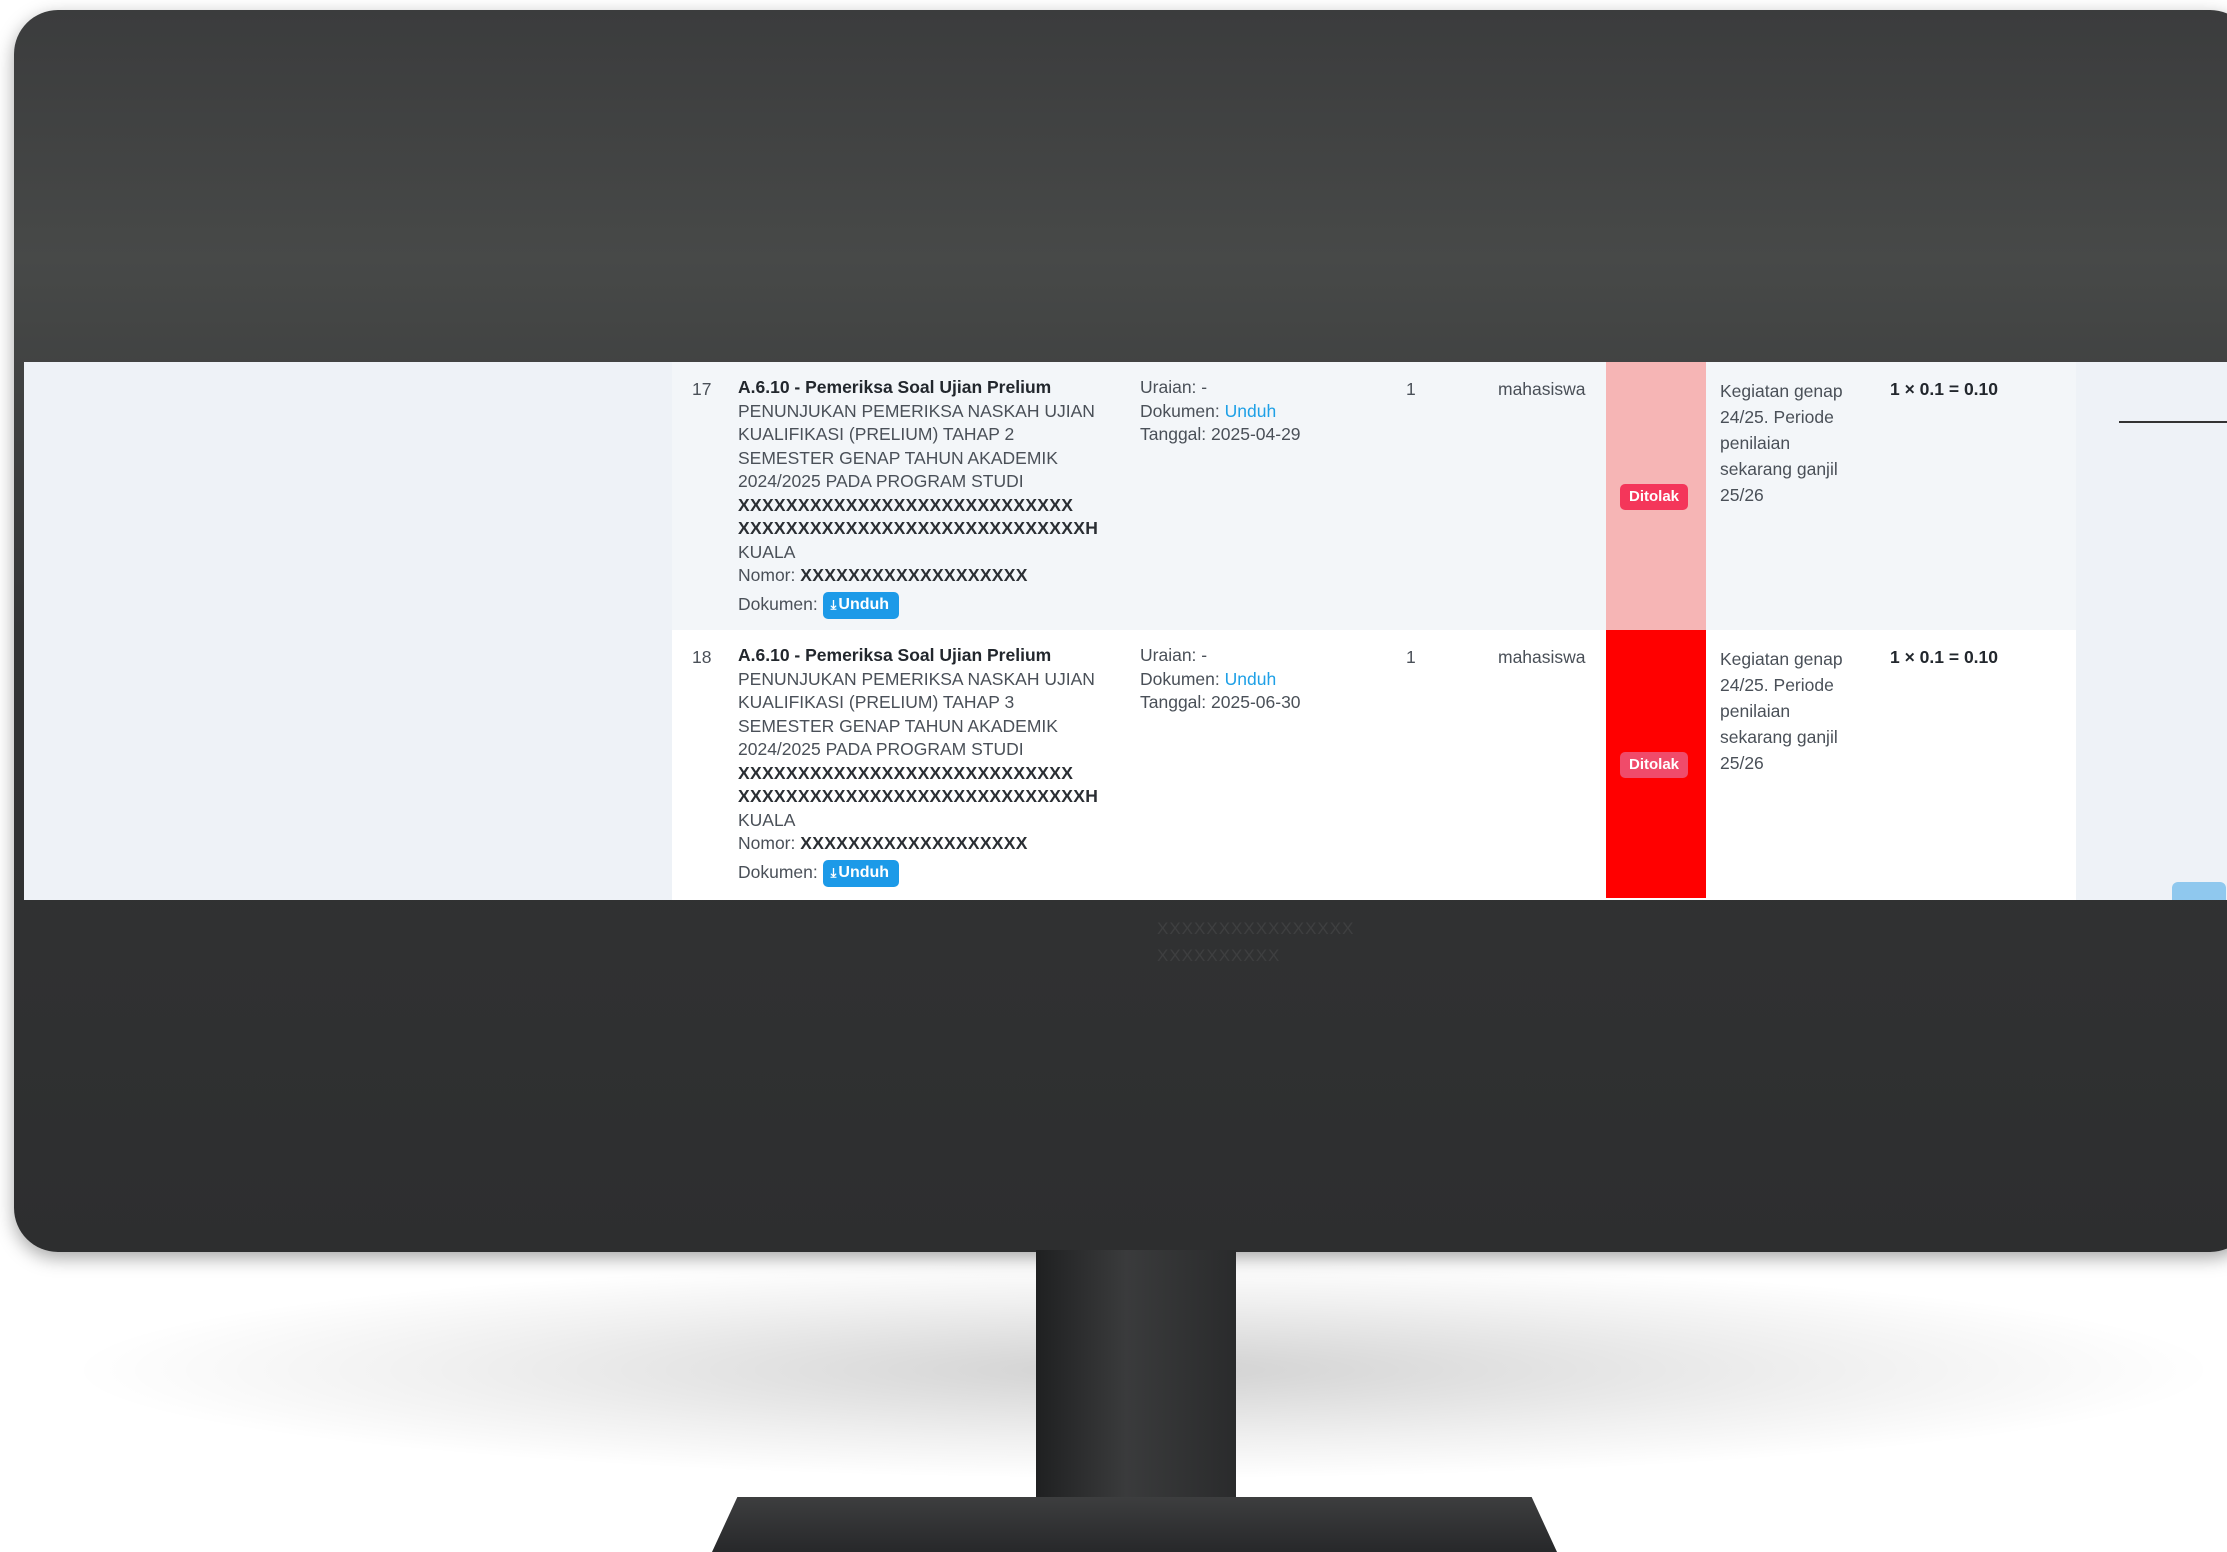 This screenshot has height=1552, width=2227. Describe the element at coordinates (1255, 942) in the screenshot. I see `faint-overlay-text: XXXXXXXXXXXXXXXX XXXXXXXXXX` at that location.